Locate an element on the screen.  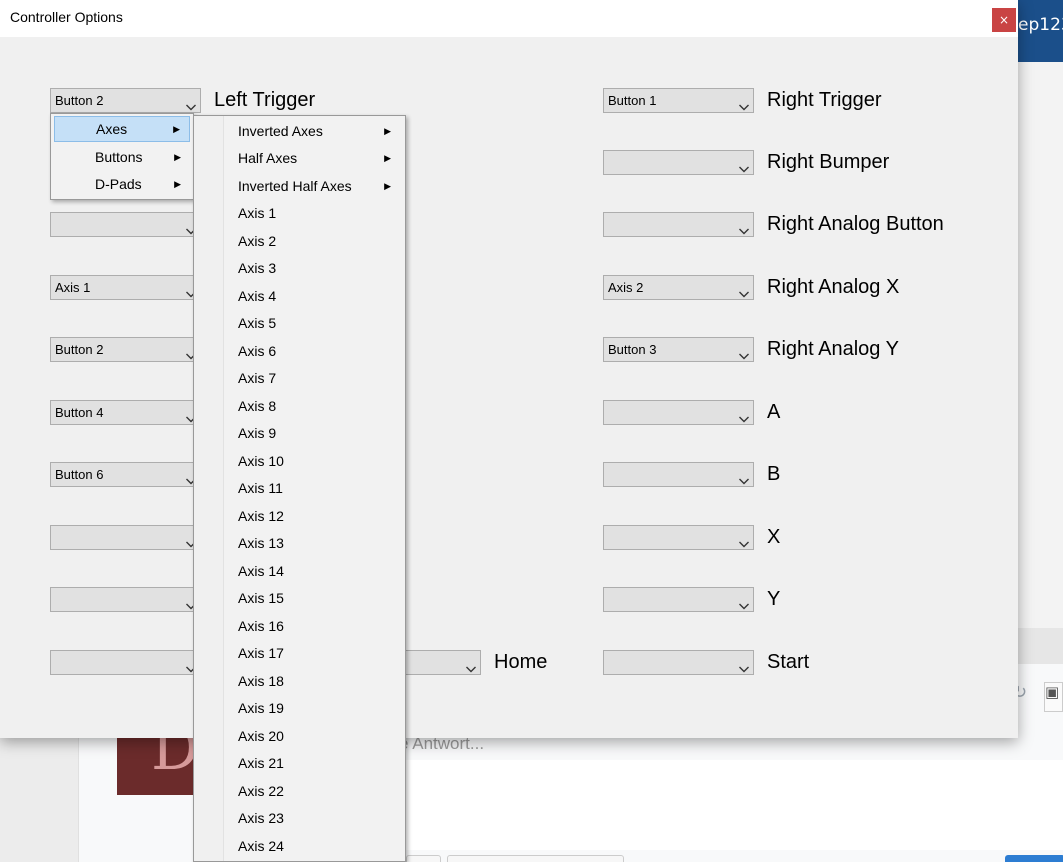
combo-value: Button 6 is located at coordinates (79, 474).